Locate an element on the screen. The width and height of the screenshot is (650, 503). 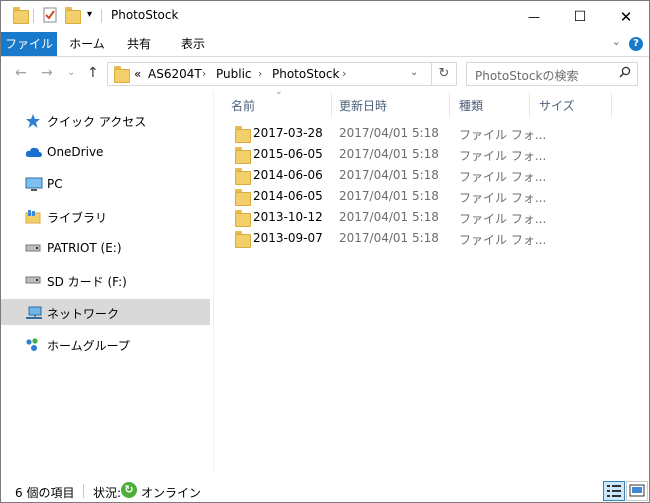
star-icon is located at coordinates (33, 120).